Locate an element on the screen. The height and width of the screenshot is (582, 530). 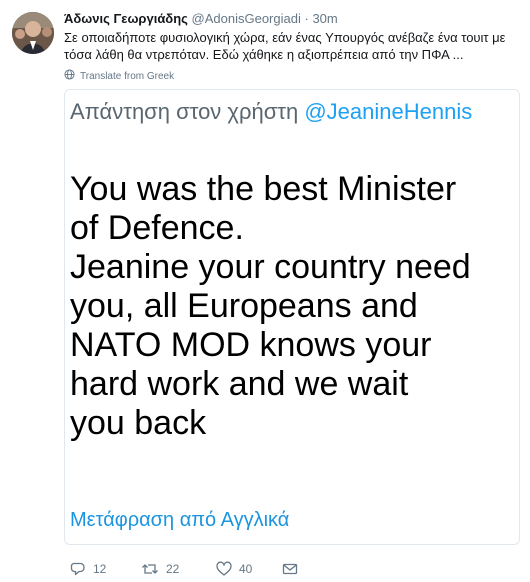
image-translate-link: Μετάφραση από Αγγλικά is located at coordinates (180, 520).